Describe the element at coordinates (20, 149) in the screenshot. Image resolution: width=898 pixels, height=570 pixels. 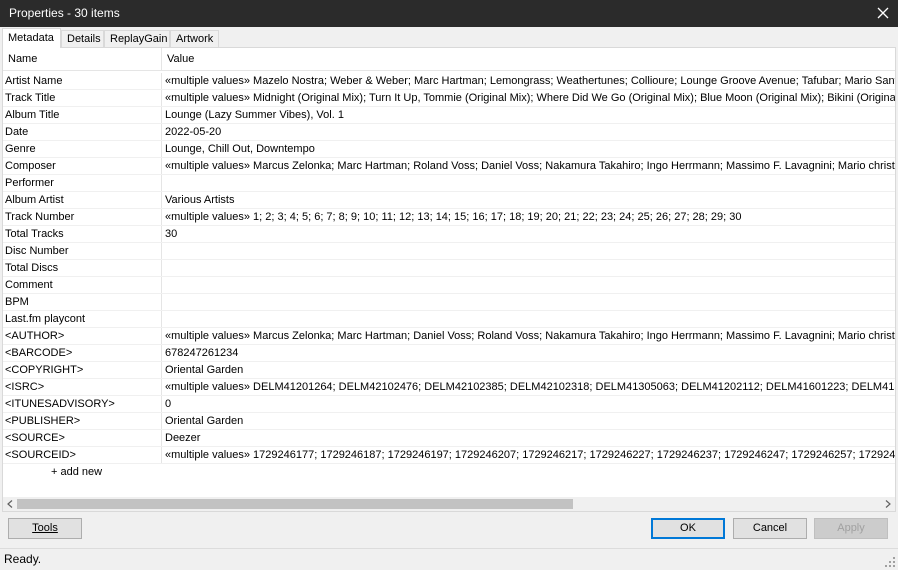
I see `field-name: Genre` at that location.